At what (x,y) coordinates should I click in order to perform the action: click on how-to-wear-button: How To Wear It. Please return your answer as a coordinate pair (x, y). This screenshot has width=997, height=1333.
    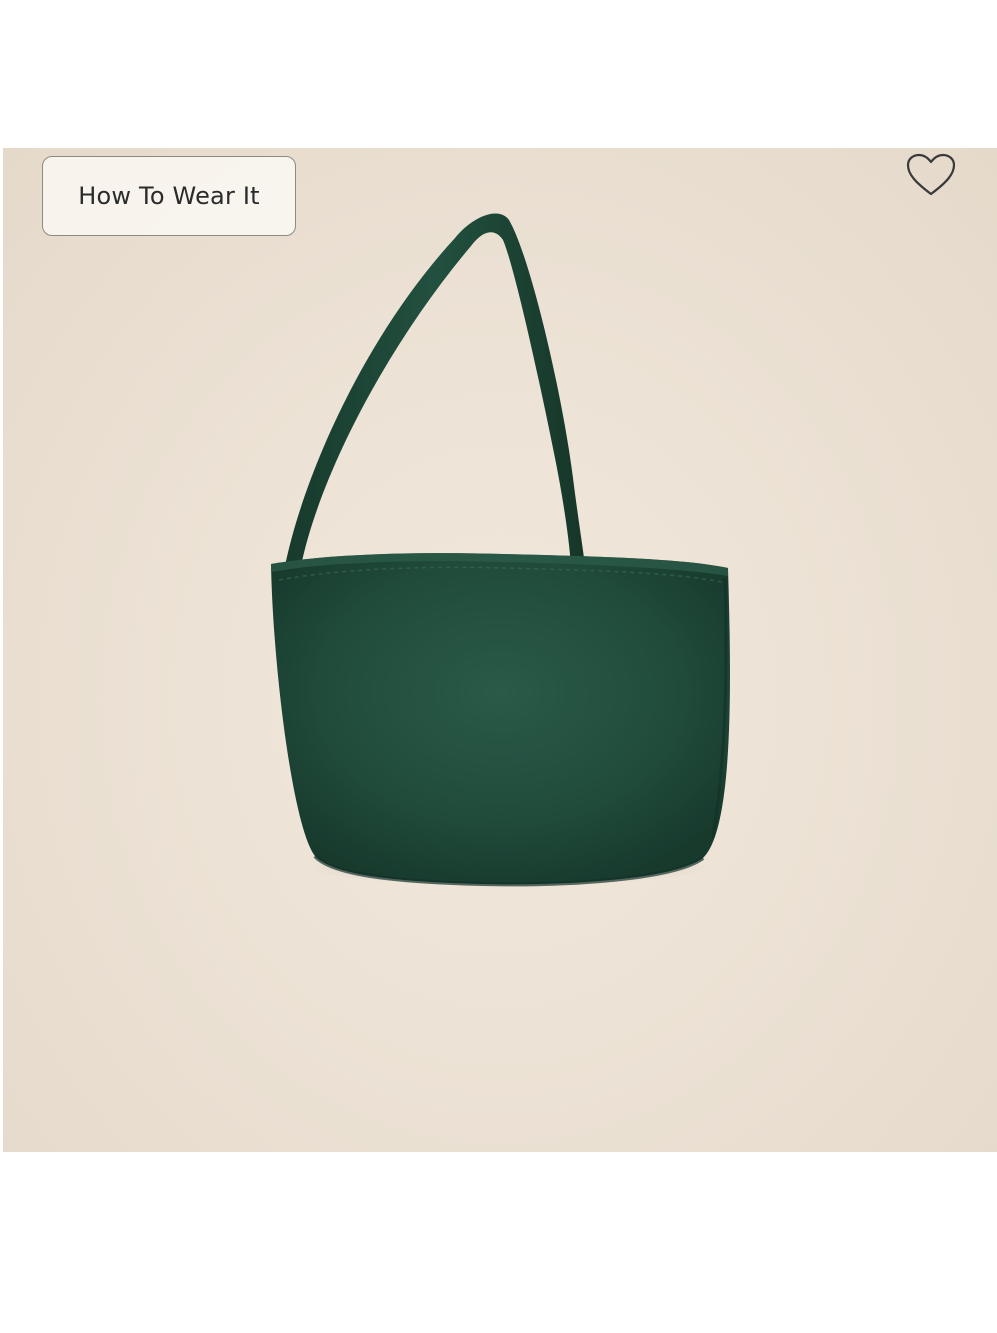
    Looking at the image, I should click on (169, 196).